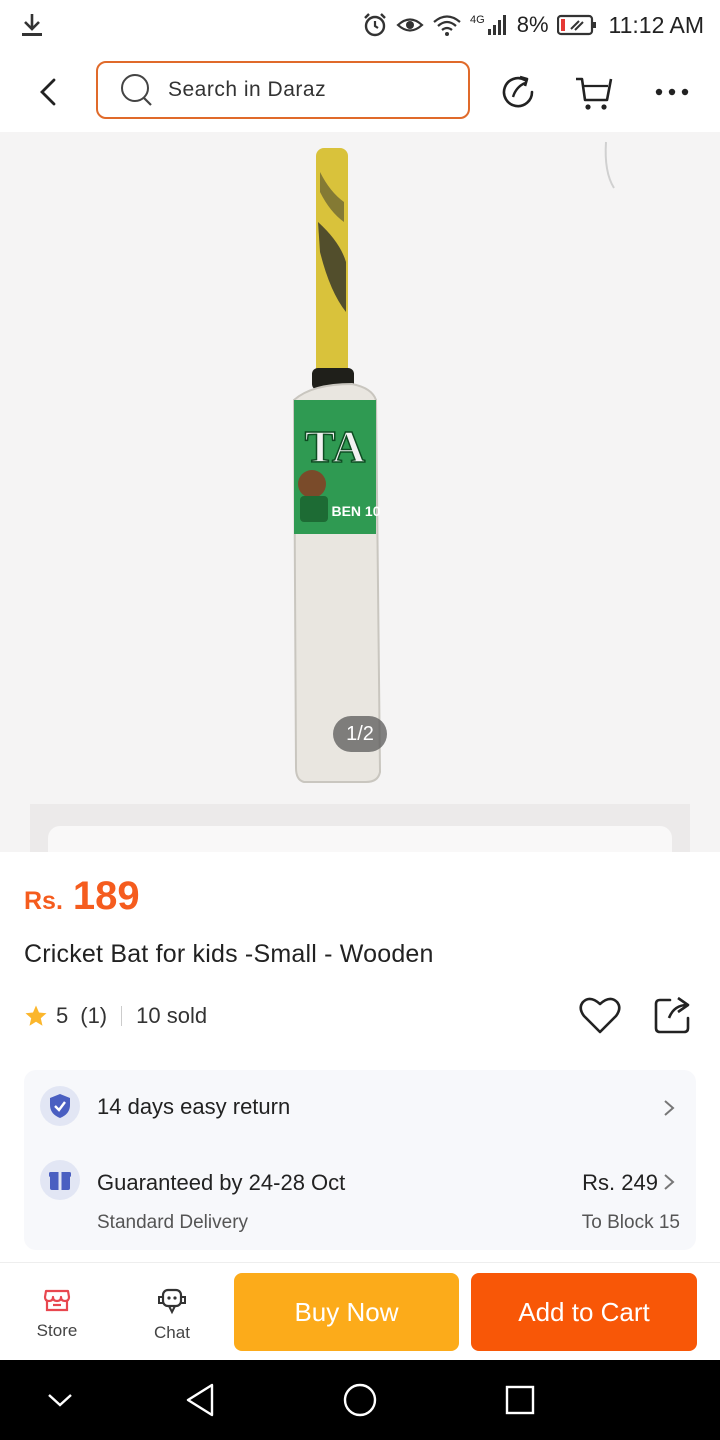 This screenshot has width=720, height=1440. I want to click on thumbnail-strip, so click(360, 828).